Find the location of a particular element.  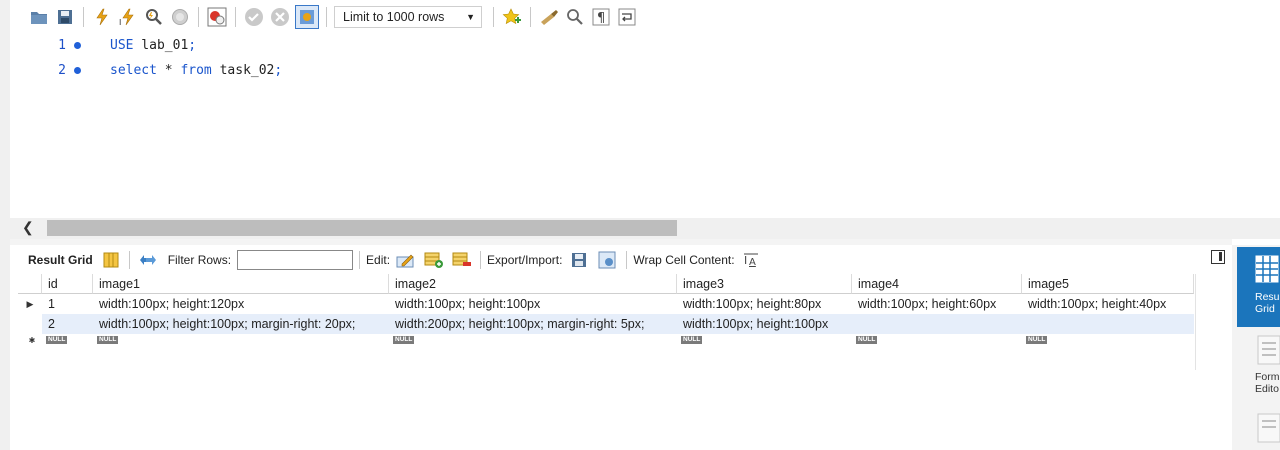

execute-current-icon: I is located at coordinates (128, 17).